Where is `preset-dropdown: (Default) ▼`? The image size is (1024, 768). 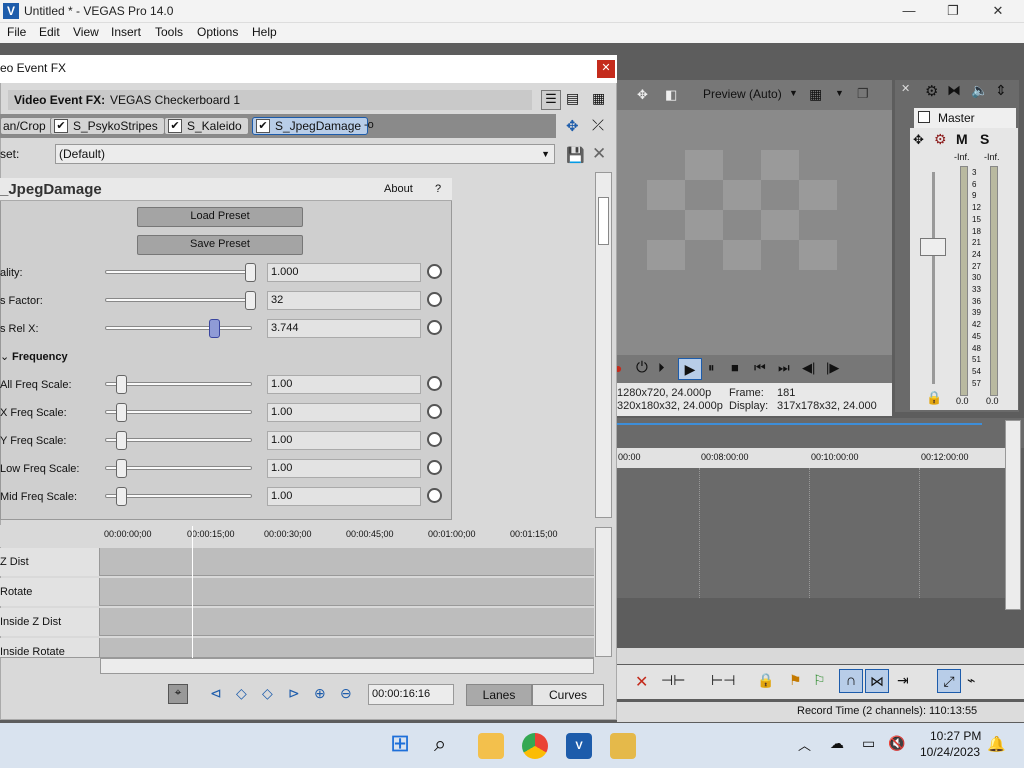
preset-dropdown: (Default) ▼ is located at coordinates (305, 154).